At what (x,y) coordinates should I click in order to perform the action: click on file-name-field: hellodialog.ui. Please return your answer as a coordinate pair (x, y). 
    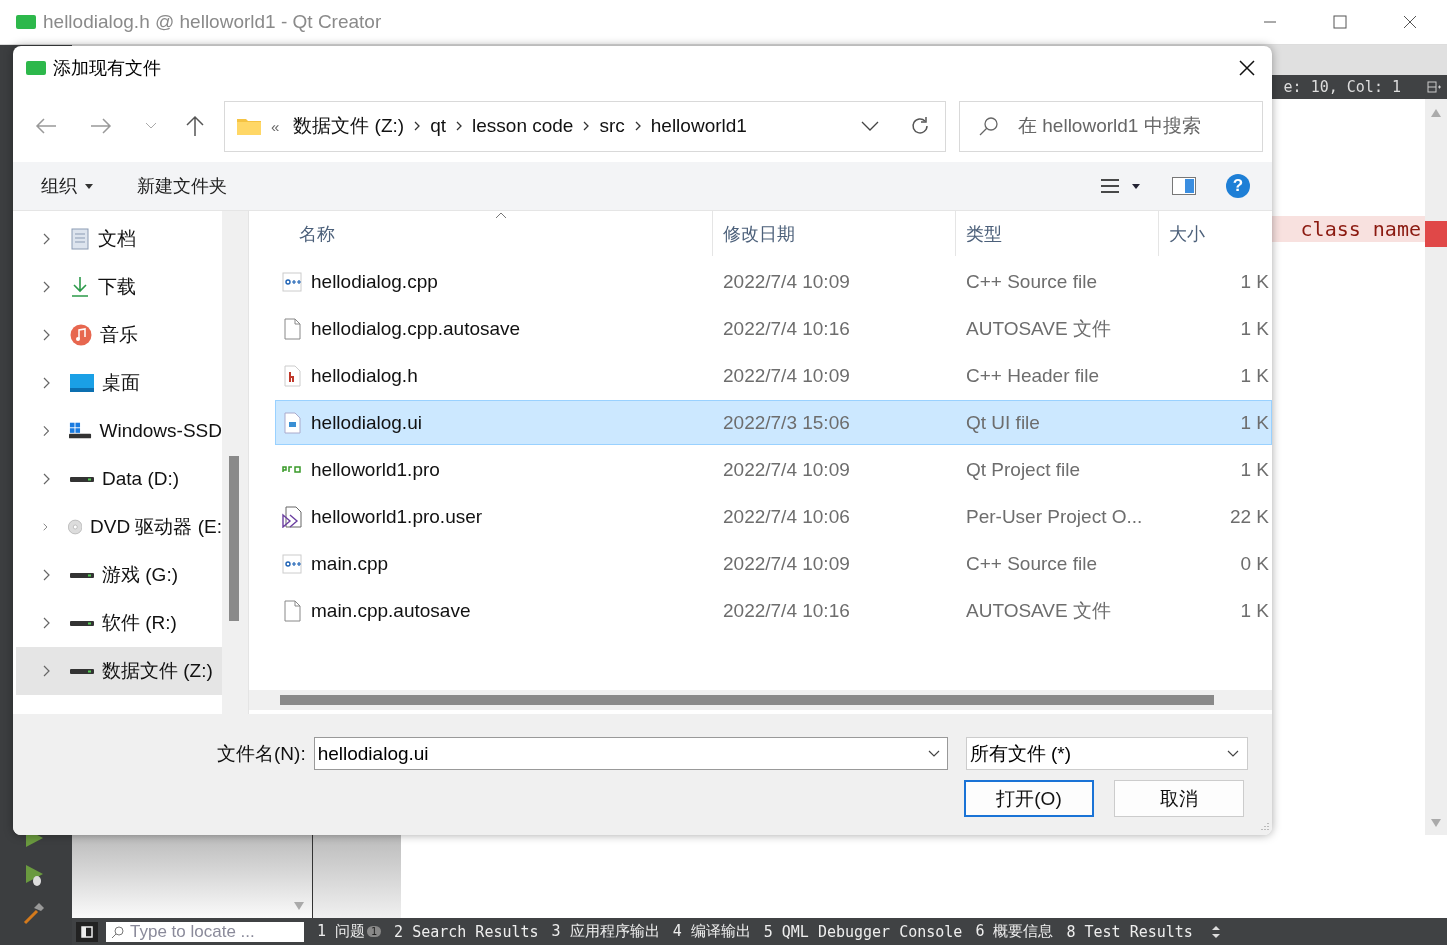
    Looking at the image, I should click on (630, 753).